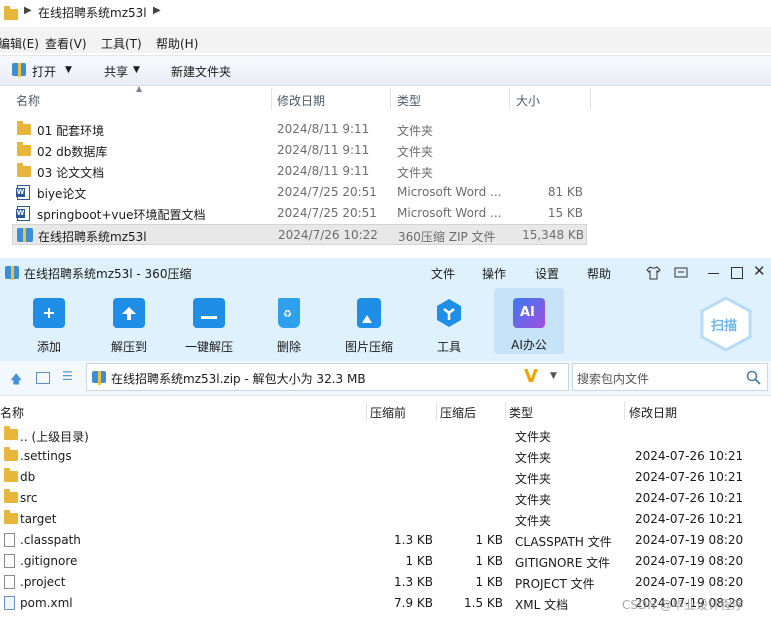 This screenshot has width=771, height=617. Describe the element at coordinates (299, 129) in the screenshot. I see `file-row: 01 配套环境 2024/8/11 9:11 文件夹` at that location.